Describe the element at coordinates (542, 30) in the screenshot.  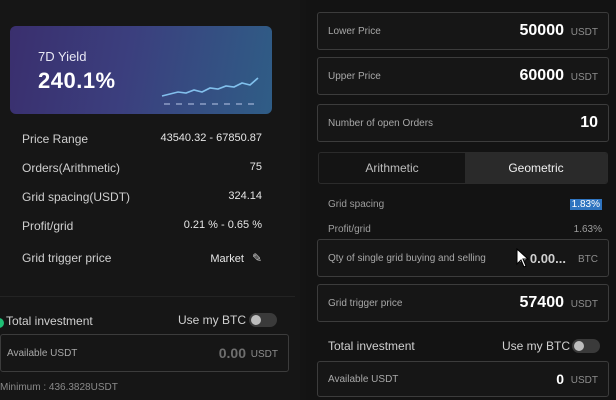
I see `lower-price-value: 50000` at that location.